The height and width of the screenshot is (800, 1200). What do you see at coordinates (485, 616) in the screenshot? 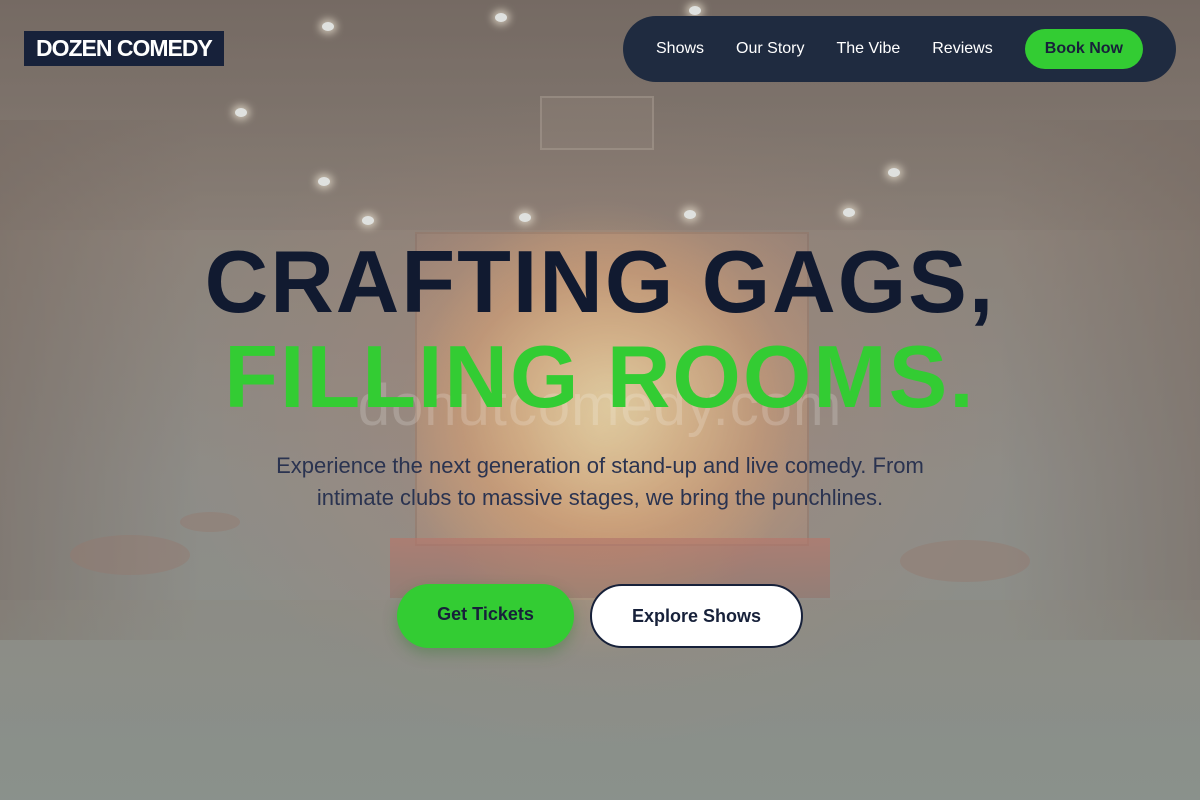
I see `get-tickets-button: Get Tickets` at bounding box center [485, 616].